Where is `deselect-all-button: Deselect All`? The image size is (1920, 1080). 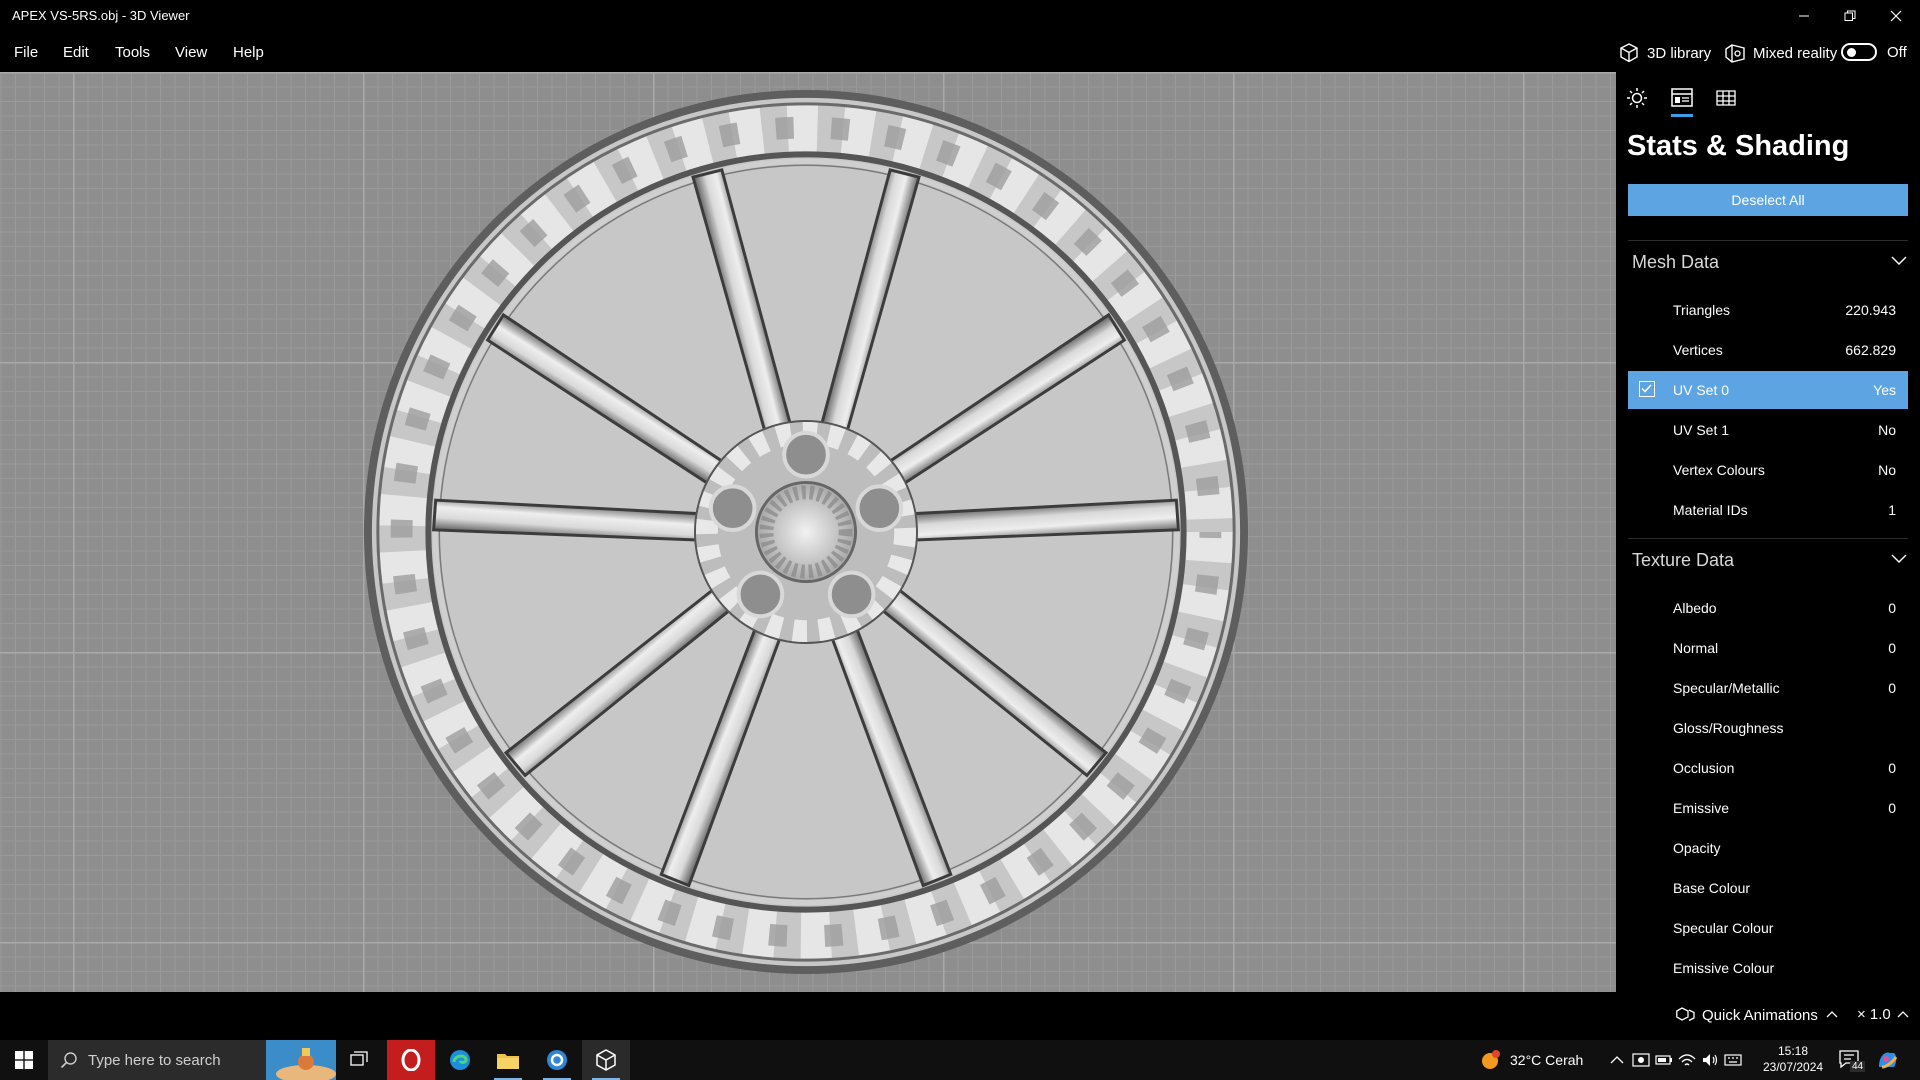 deselect-all-button: Deselect All is located at coordinates (1768, 200).